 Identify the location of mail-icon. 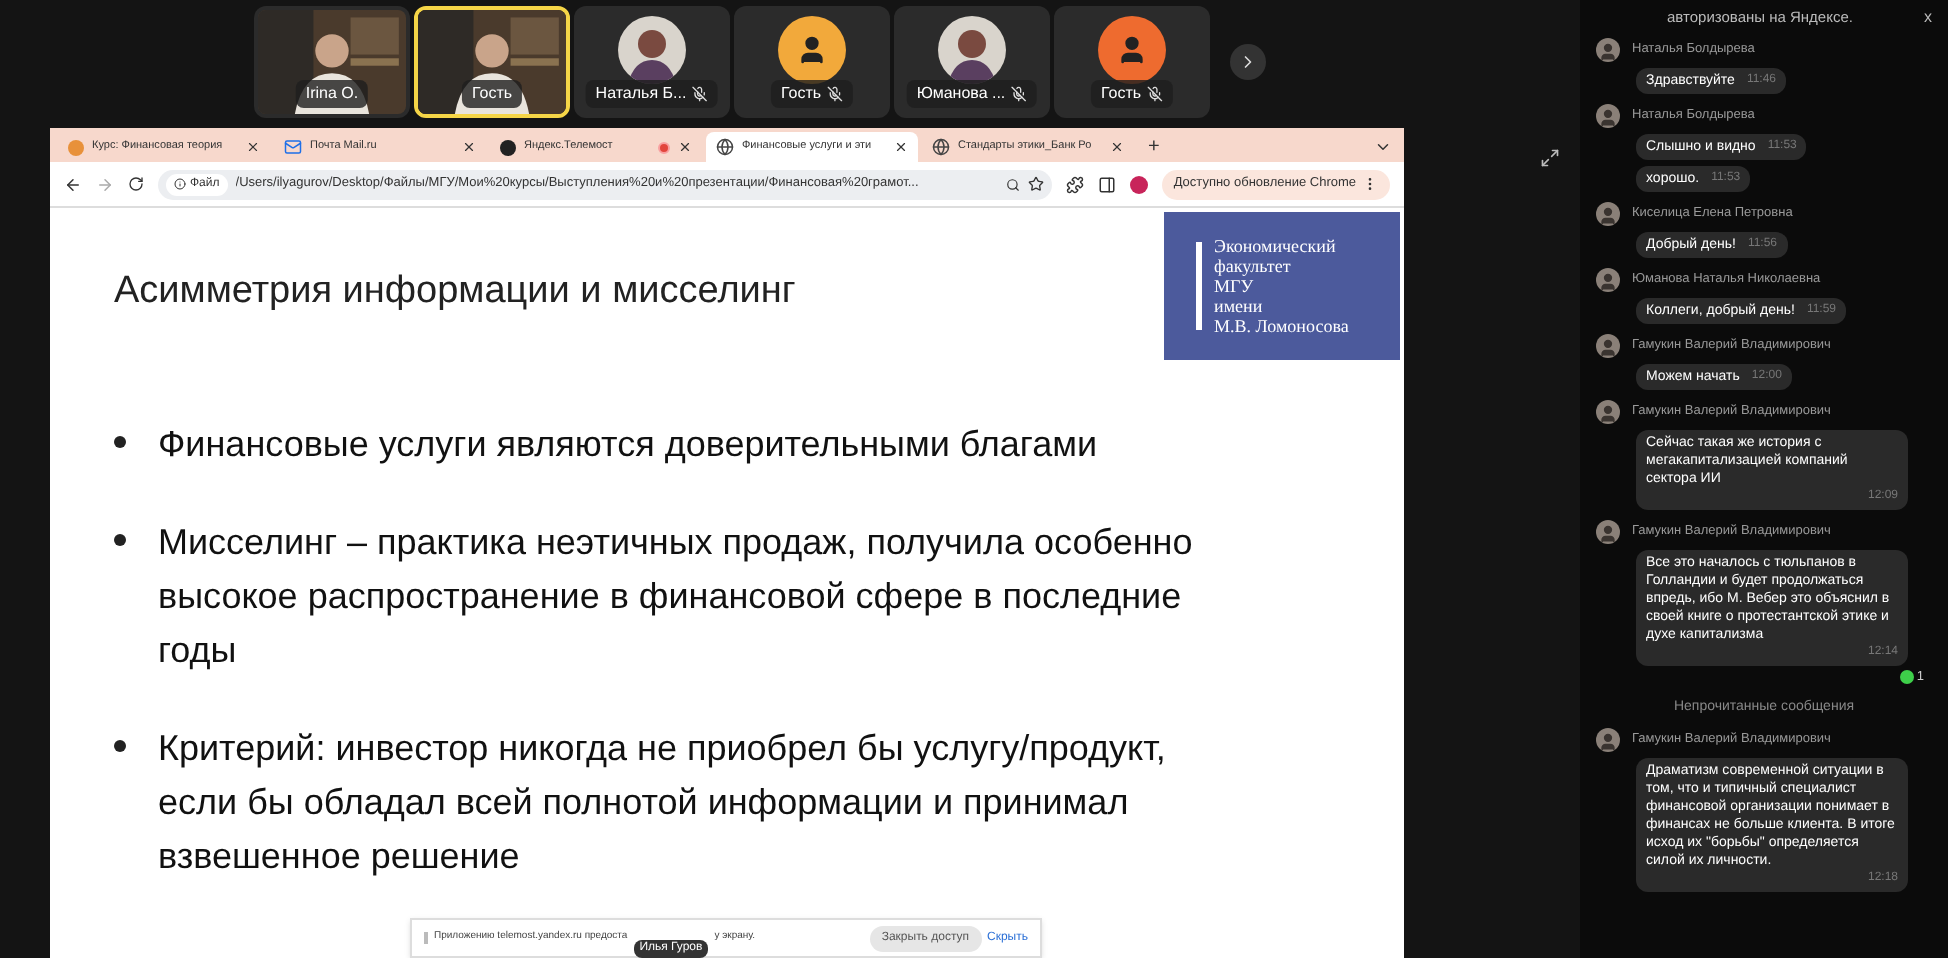
(293, 147).